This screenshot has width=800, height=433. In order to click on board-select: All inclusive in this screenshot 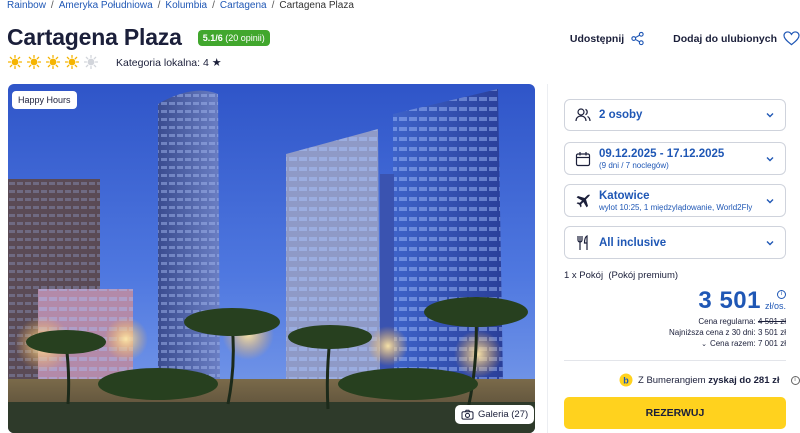, I will do `click(675, 242)`.